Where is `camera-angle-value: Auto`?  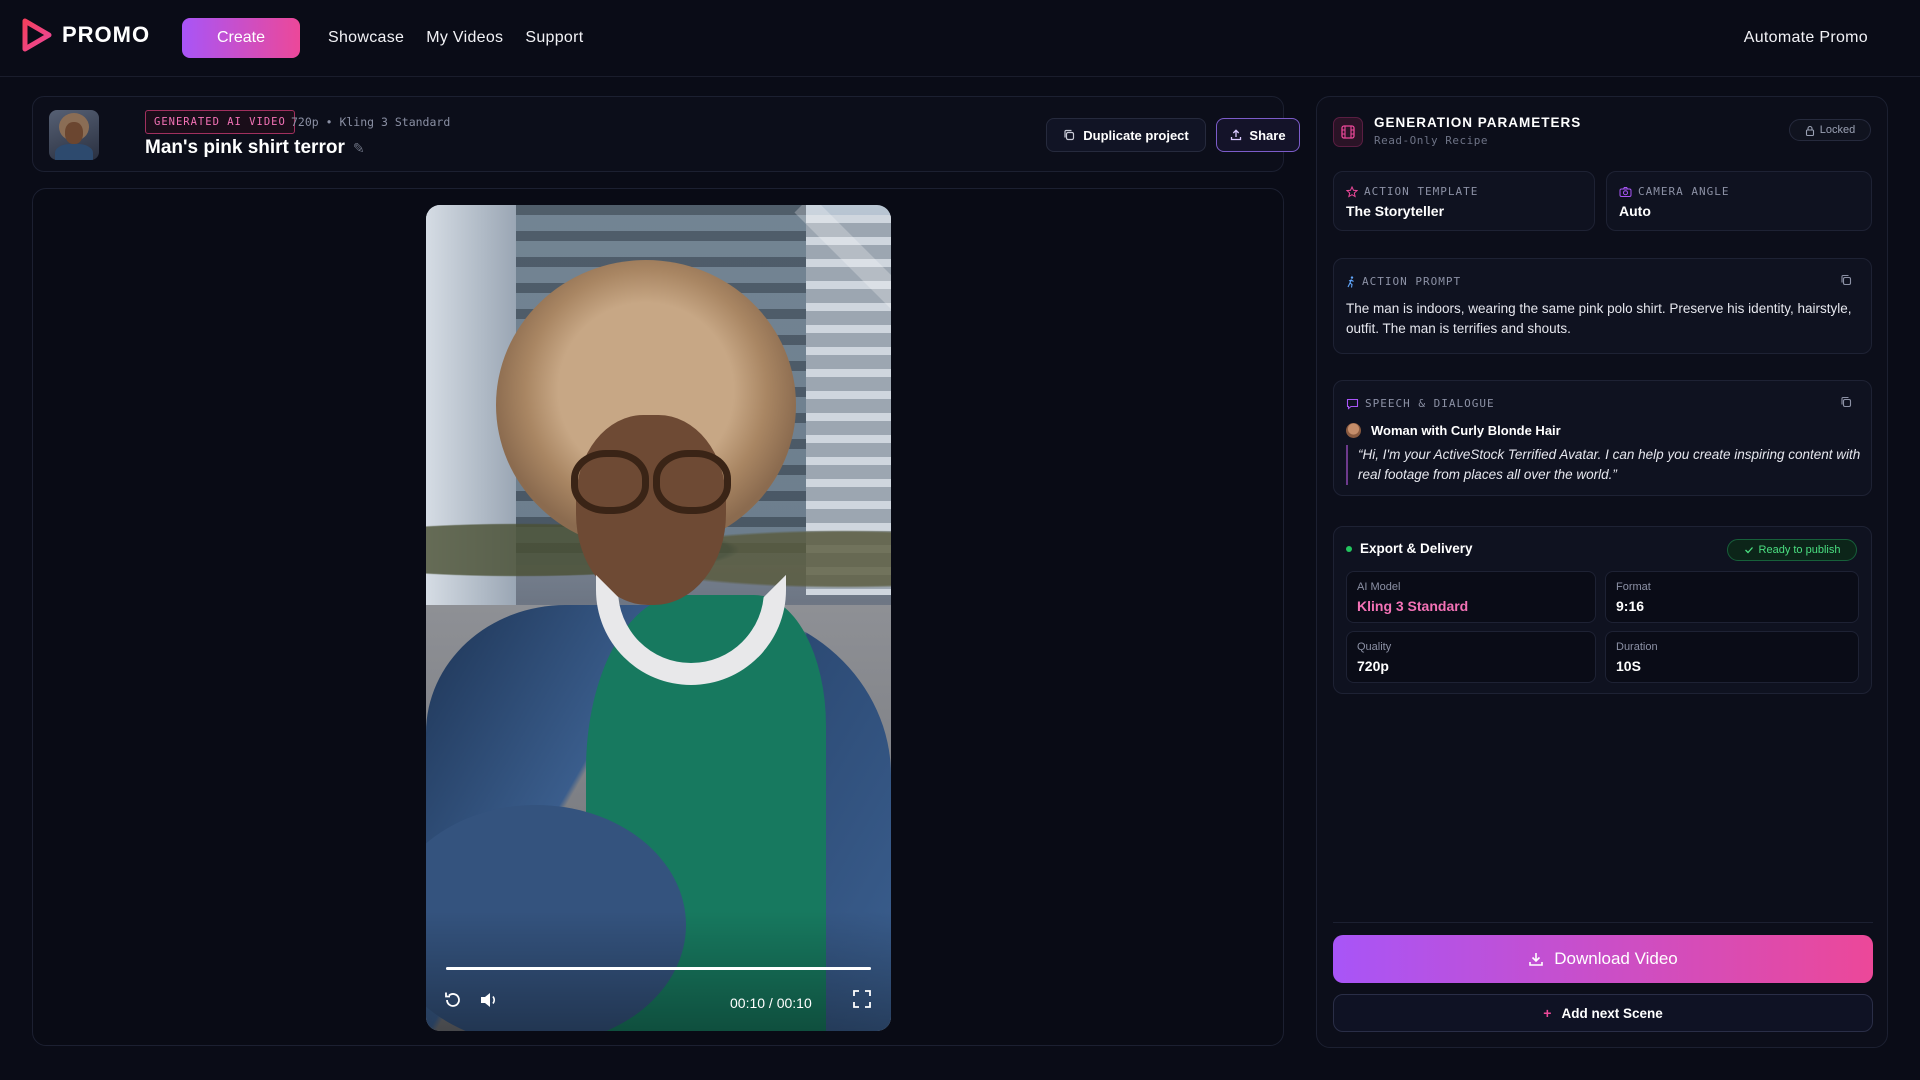 camera-angle-value: Auto is located at coordinates (1635, 211).